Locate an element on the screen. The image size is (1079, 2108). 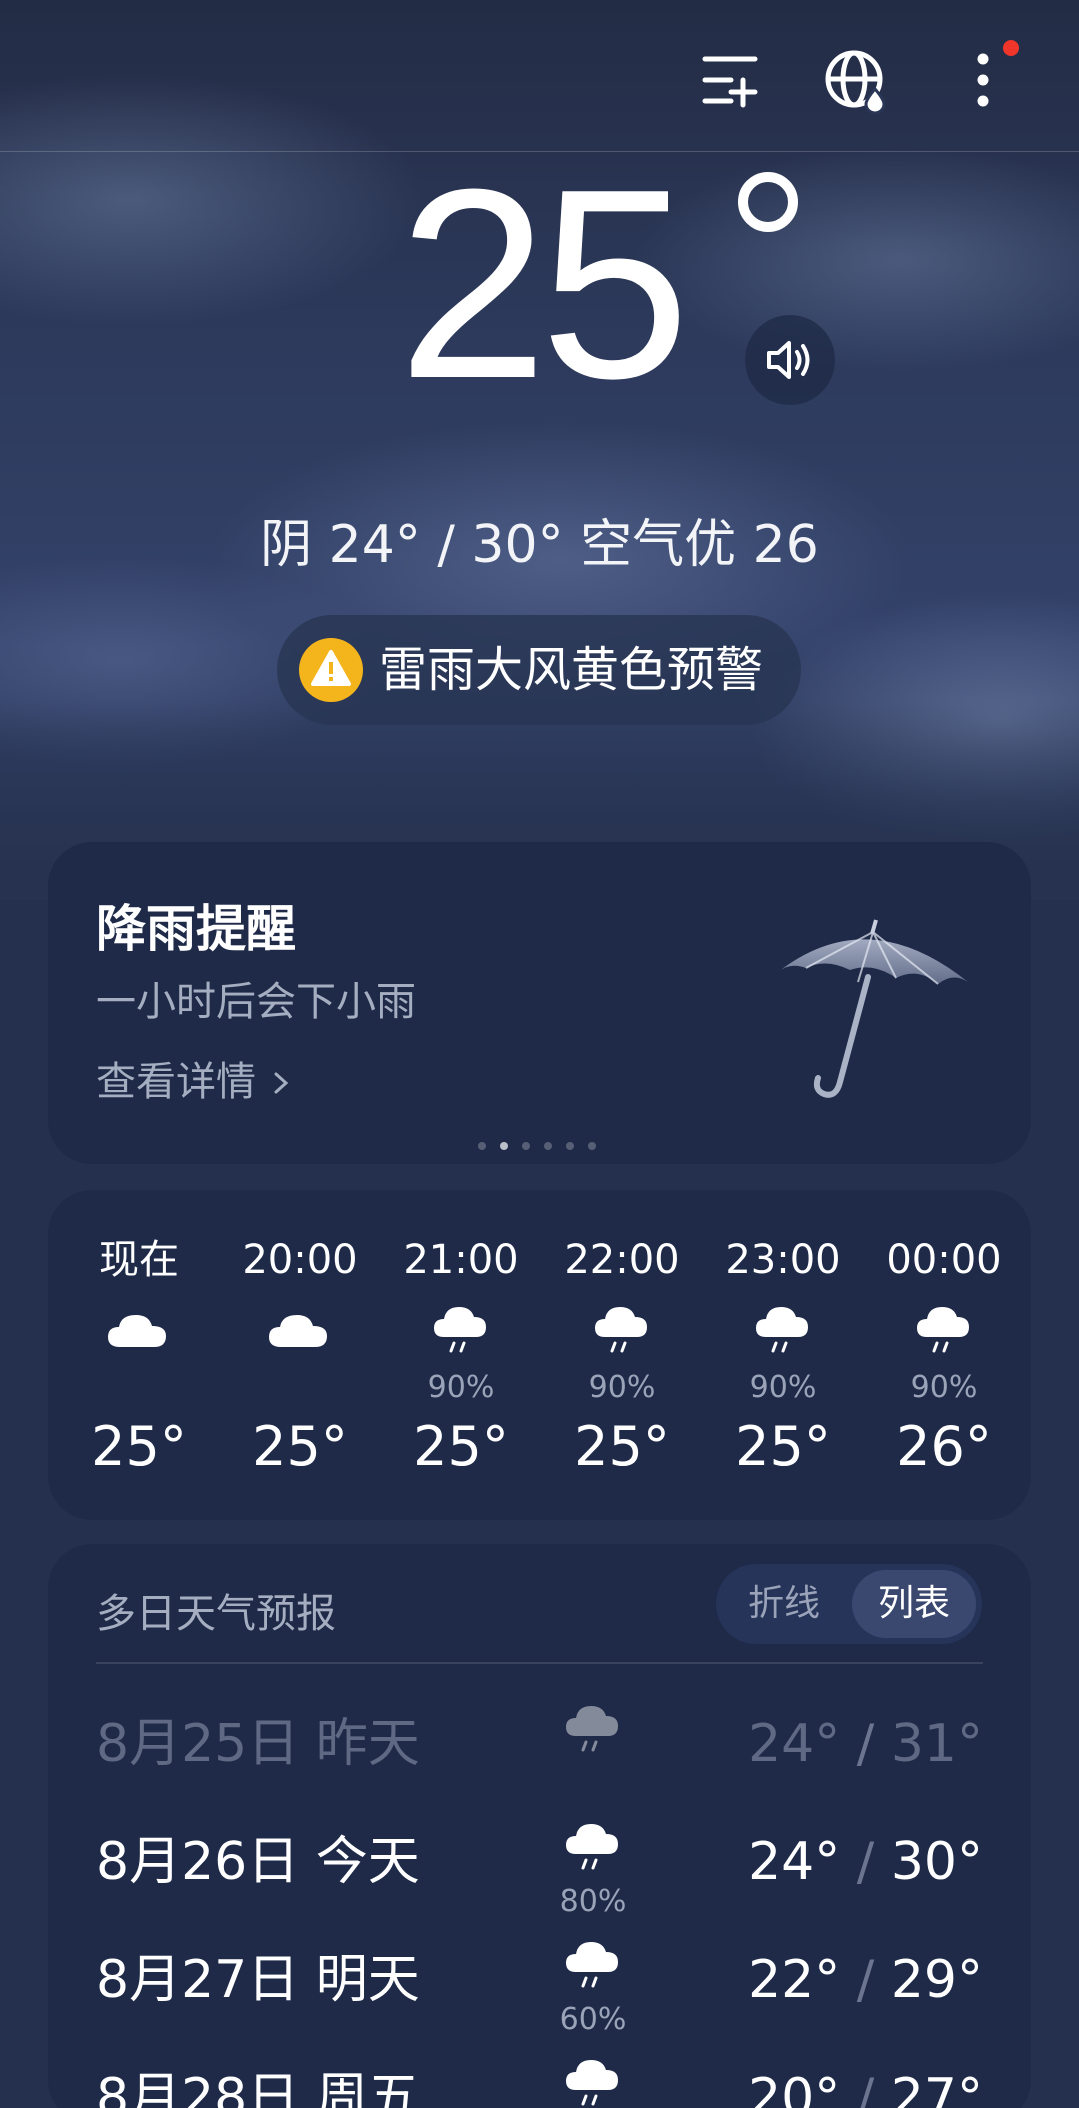
daily-date: 8月25日 昨天 is located at coordinates (258, 1744).